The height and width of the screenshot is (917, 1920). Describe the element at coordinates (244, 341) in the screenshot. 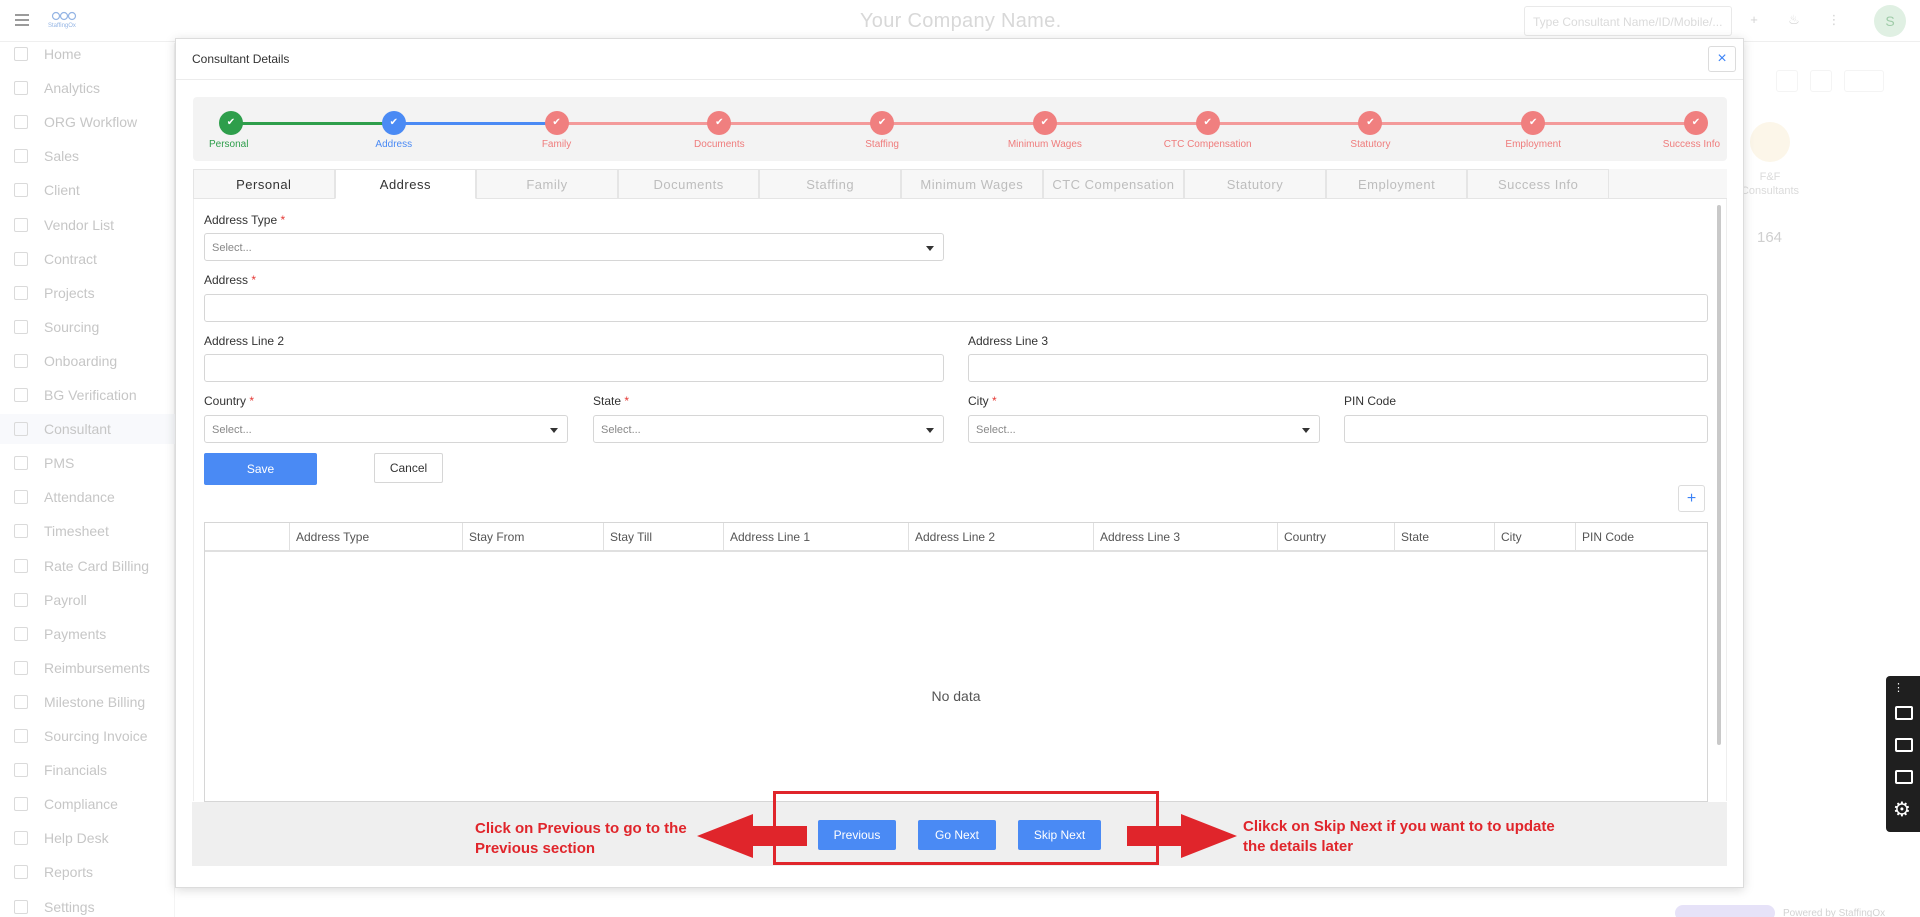

I see `address-line2-label: Address Line 2` at that location.